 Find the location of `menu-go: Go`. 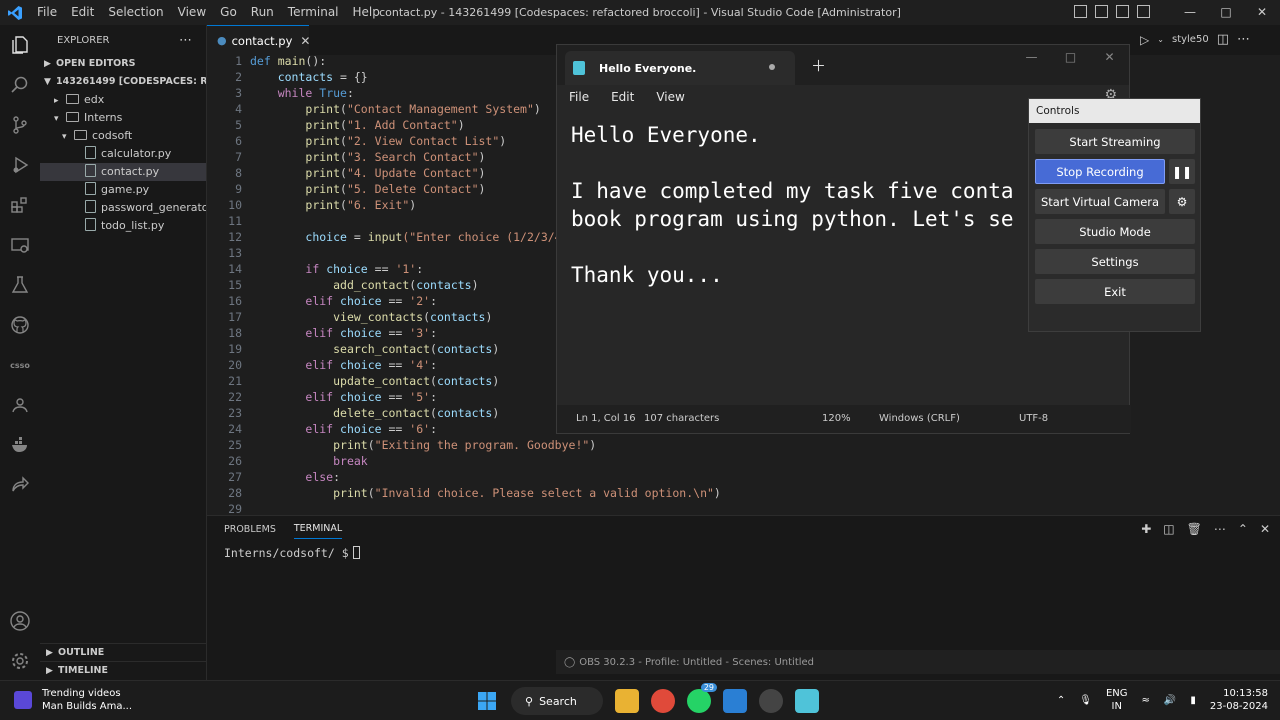

menu-go: Go is located at coordinates (228, 12).